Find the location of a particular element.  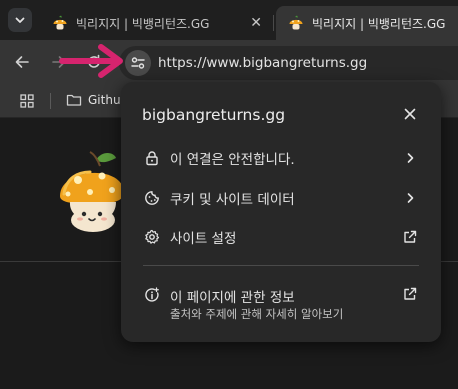

close-tab-button: ✕ is located at coordinates (256, 23).